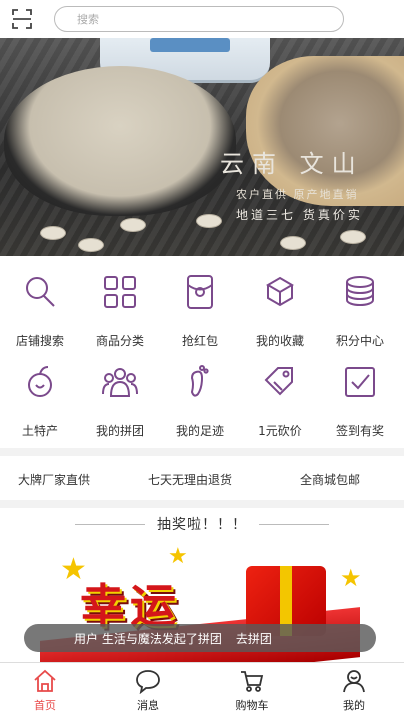 The height and width of the screenshot is (716, 404). What do you see at coordinates (40, 381) in the screenshot?
I see `local-specialty-icon` at bounding box center [40, 381].